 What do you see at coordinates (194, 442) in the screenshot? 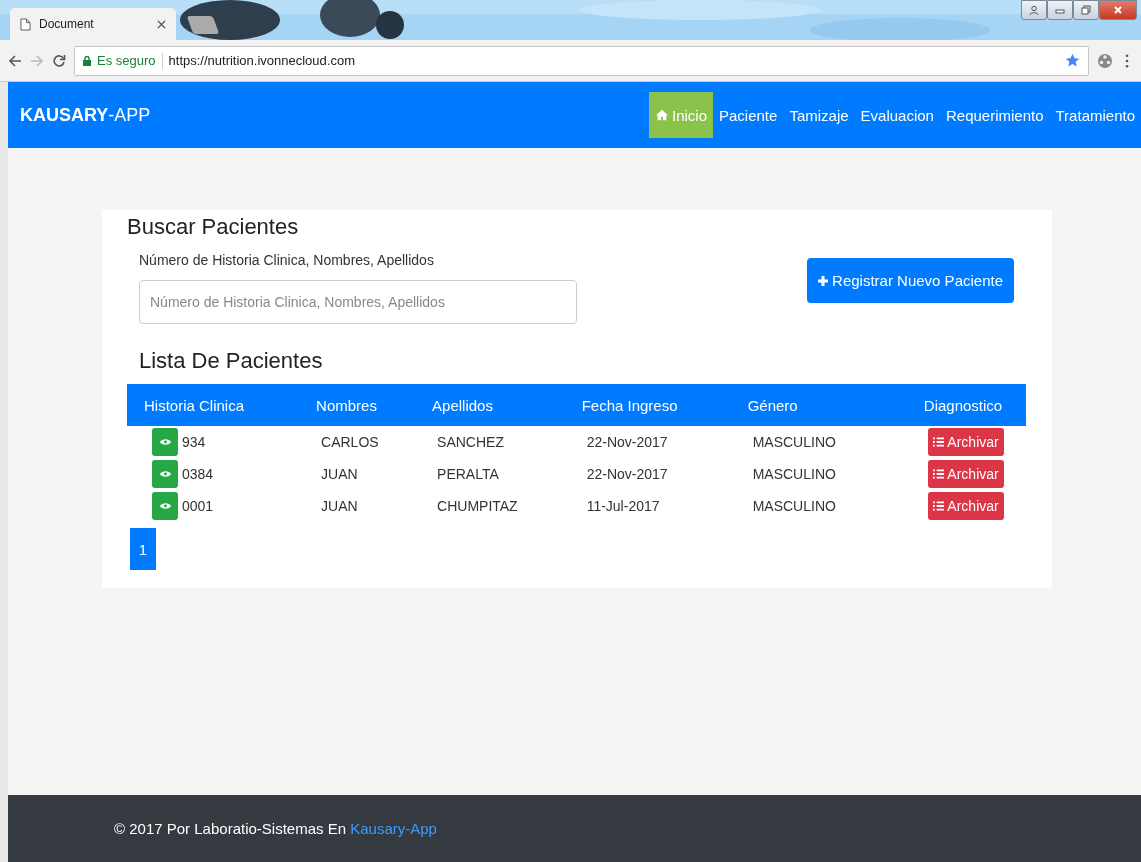
I see `table-cell: 934` at bounding box center [194, 442].